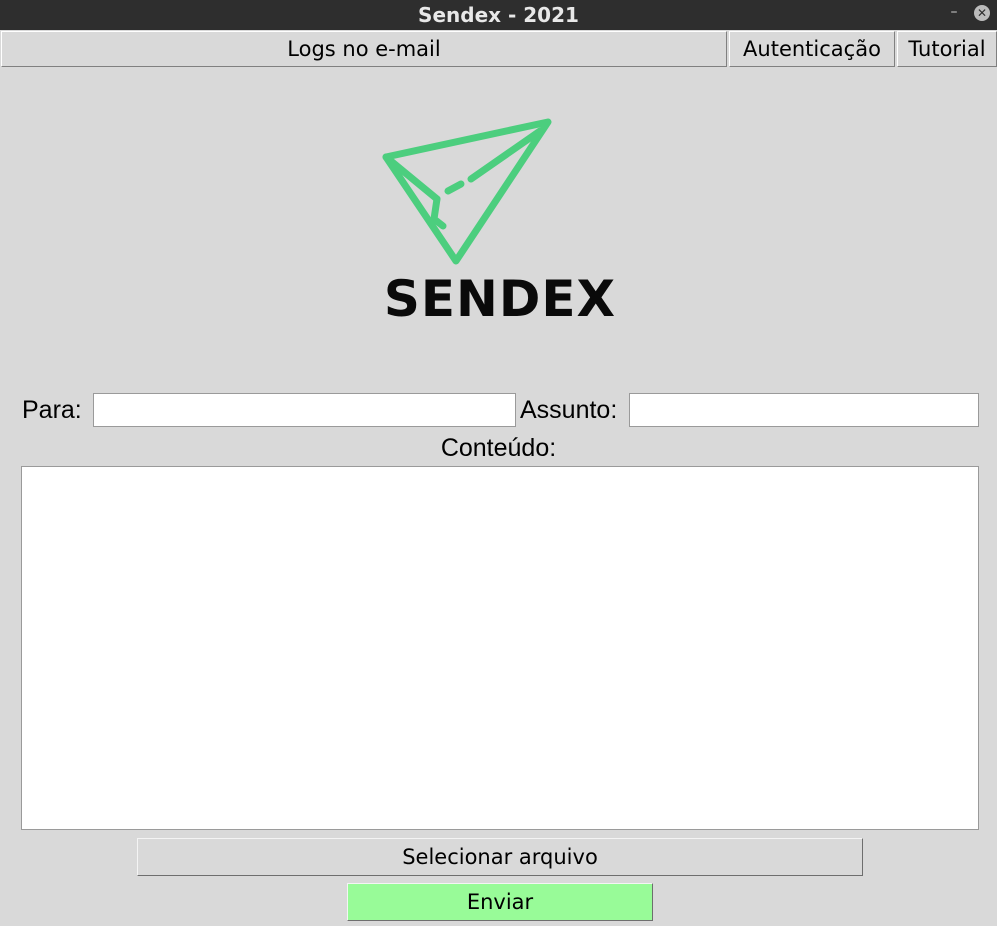 Image resolution: width=997 pixels, height=926 pixels. I want to click on logo-wordmark: SENDEX, so click(500, 299).